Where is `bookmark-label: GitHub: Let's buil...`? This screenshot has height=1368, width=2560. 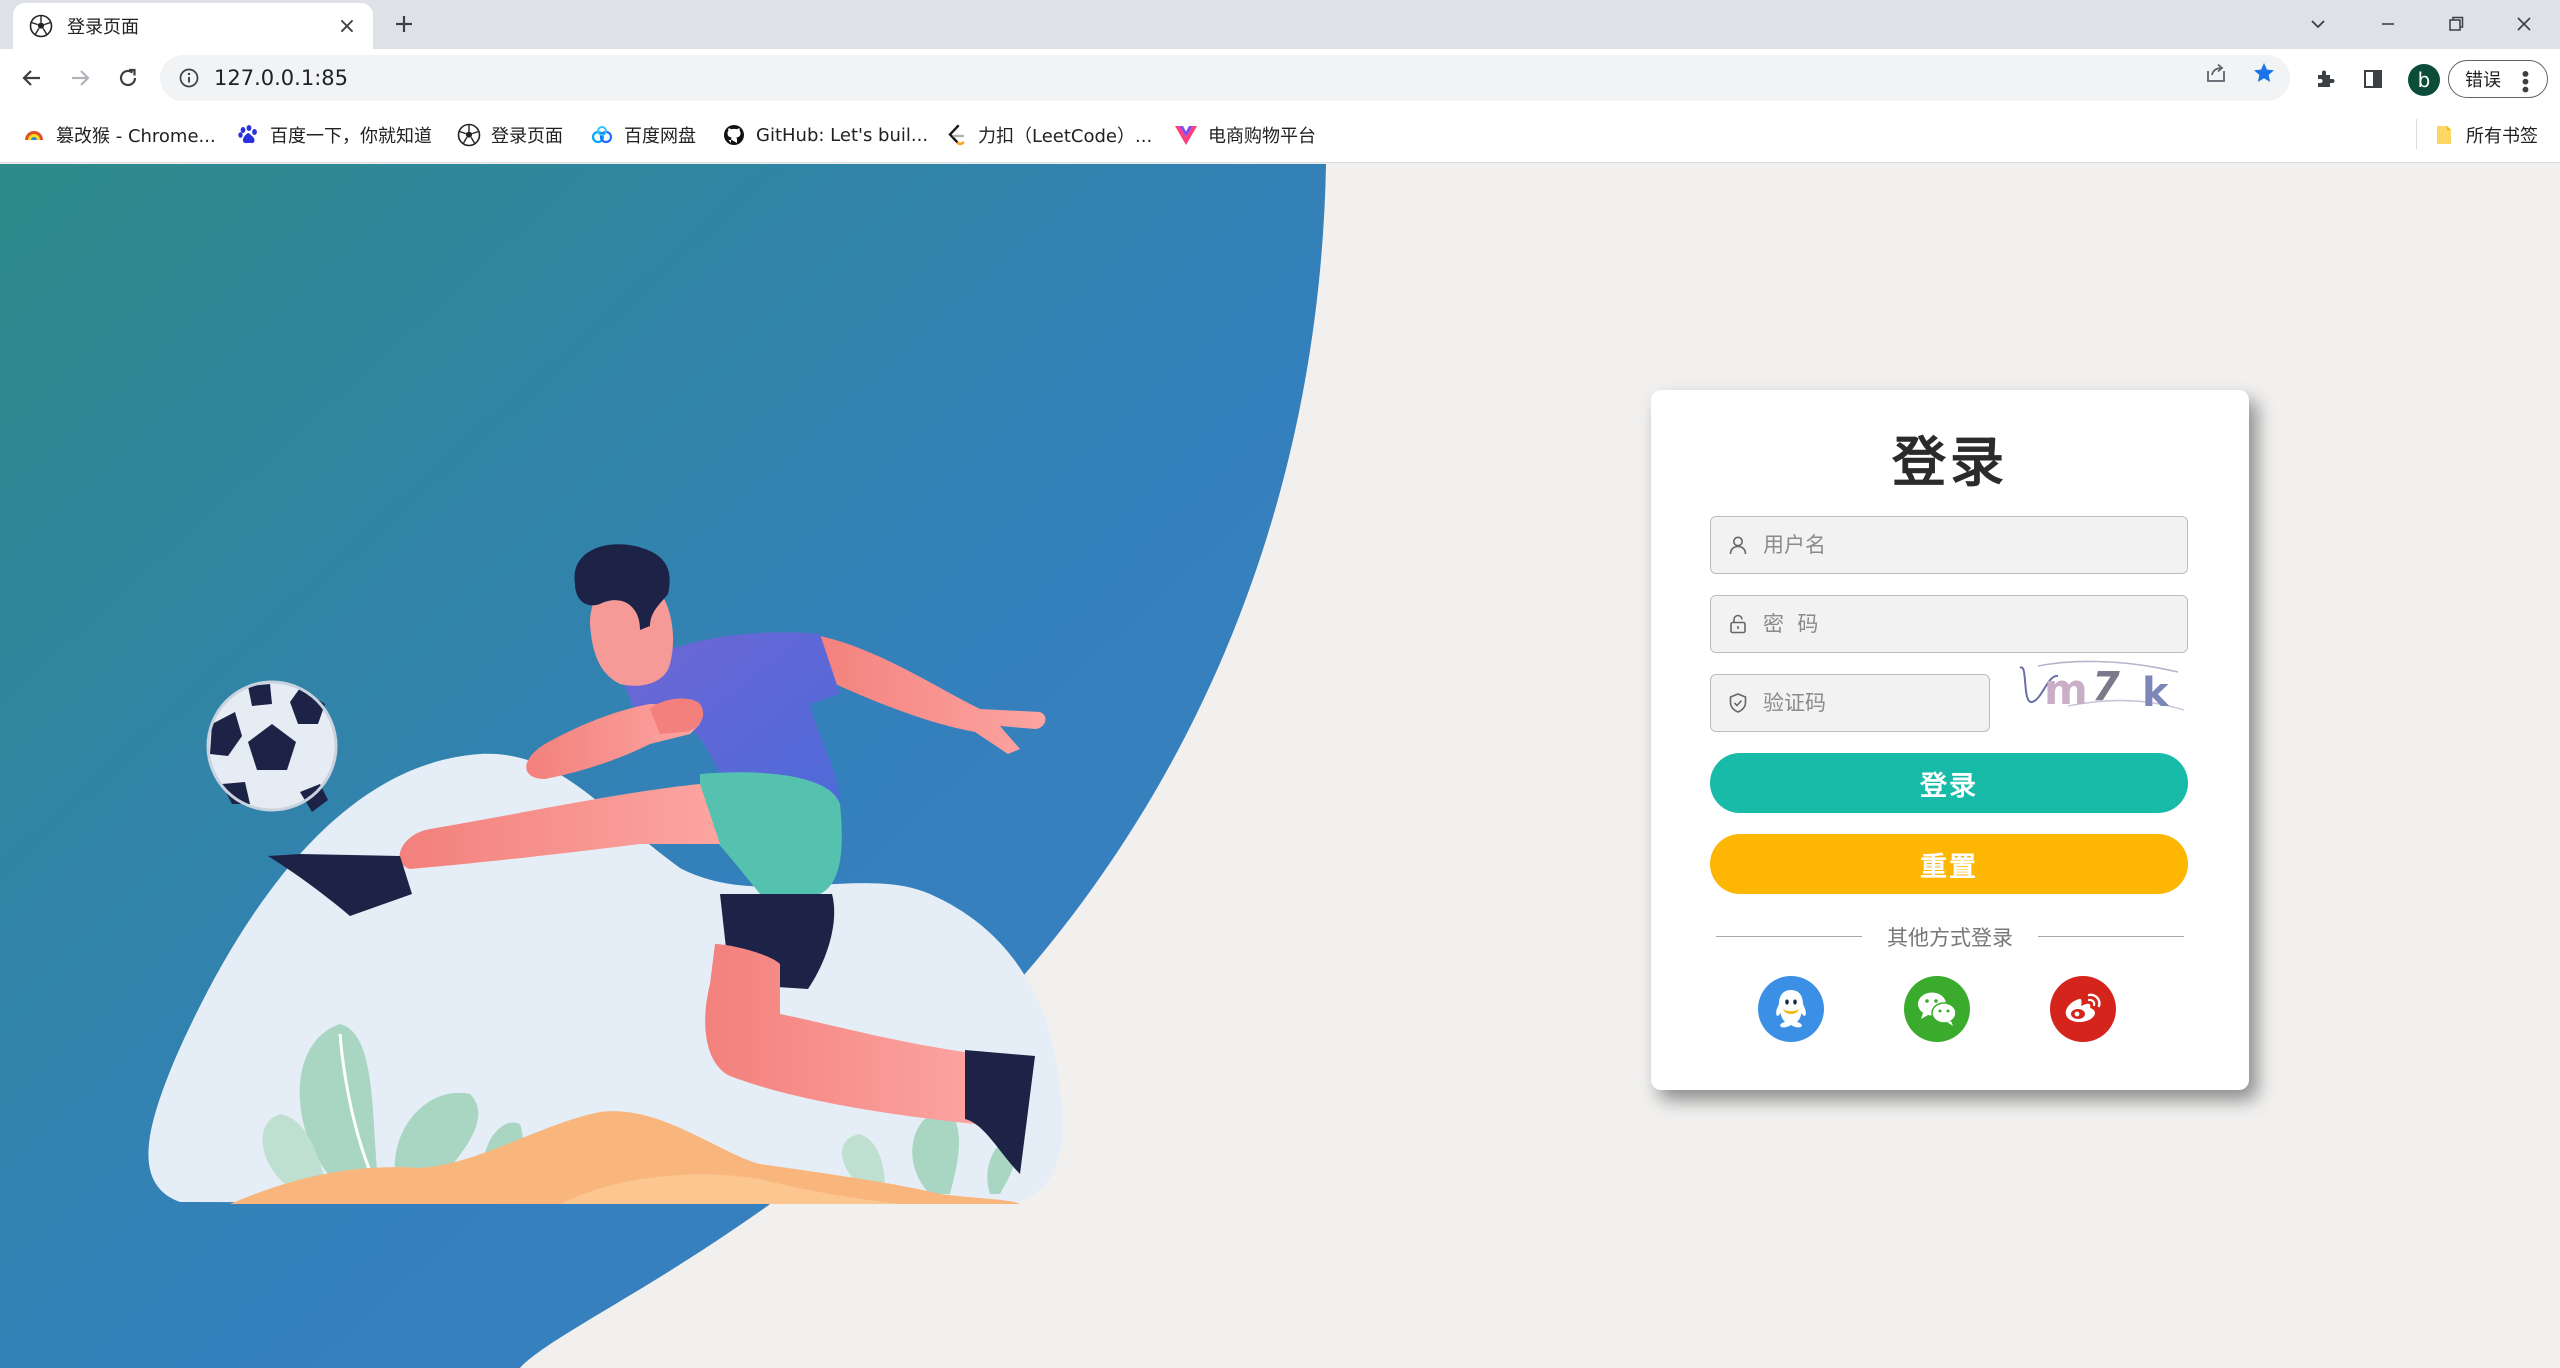 bookmark-label: GitHub: Let's buil... is located at coordinates (842, 135).